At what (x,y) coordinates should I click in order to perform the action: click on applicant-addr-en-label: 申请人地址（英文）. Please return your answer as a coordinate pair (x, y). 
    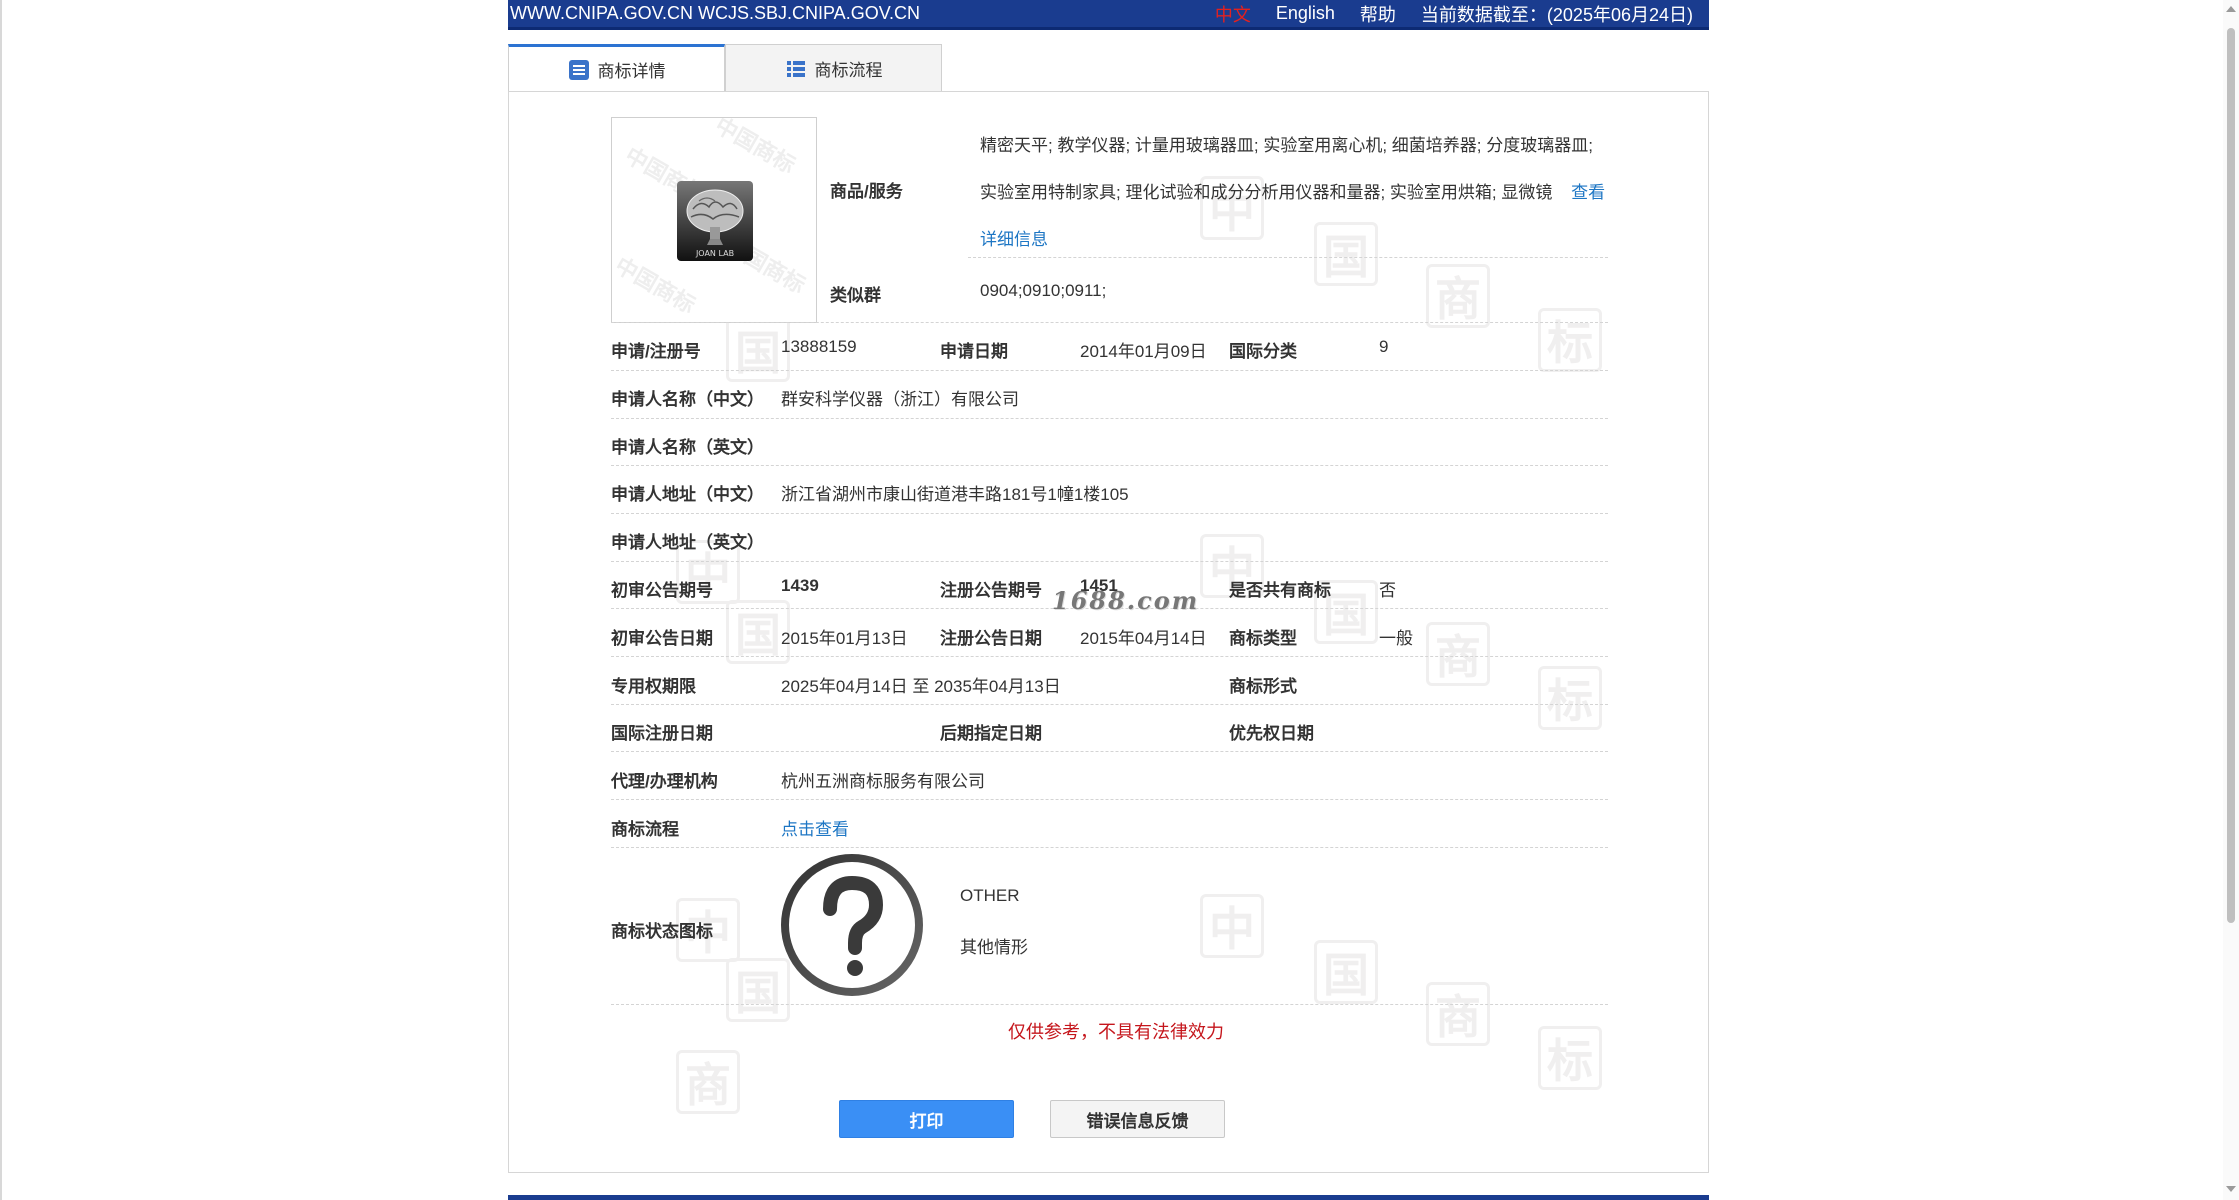
    Looking at the image, I should click on (687, 542).